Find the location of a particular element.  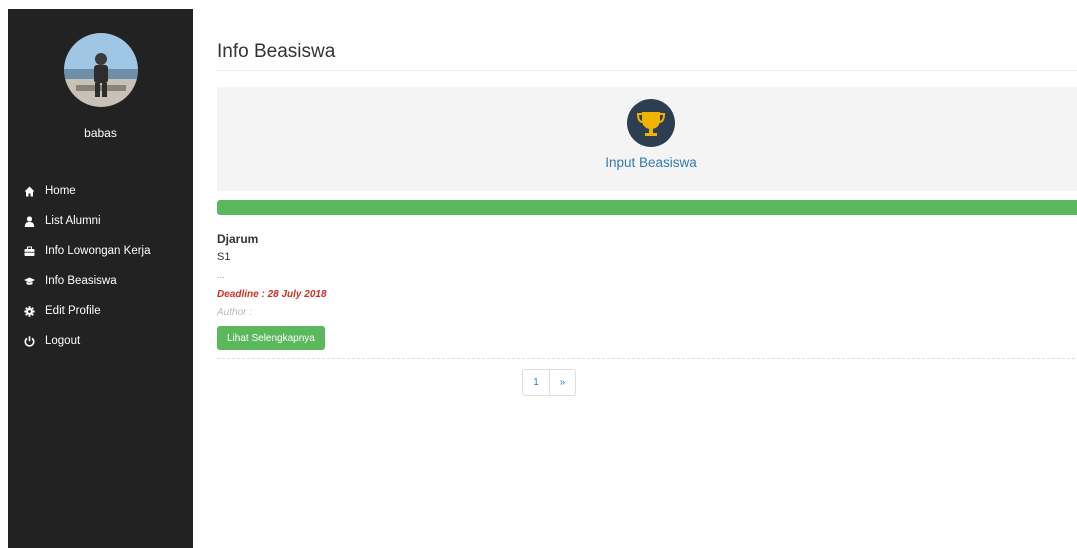

item-deadline: Deadline : 28 July 2018 is located at coordinates (272, 294).